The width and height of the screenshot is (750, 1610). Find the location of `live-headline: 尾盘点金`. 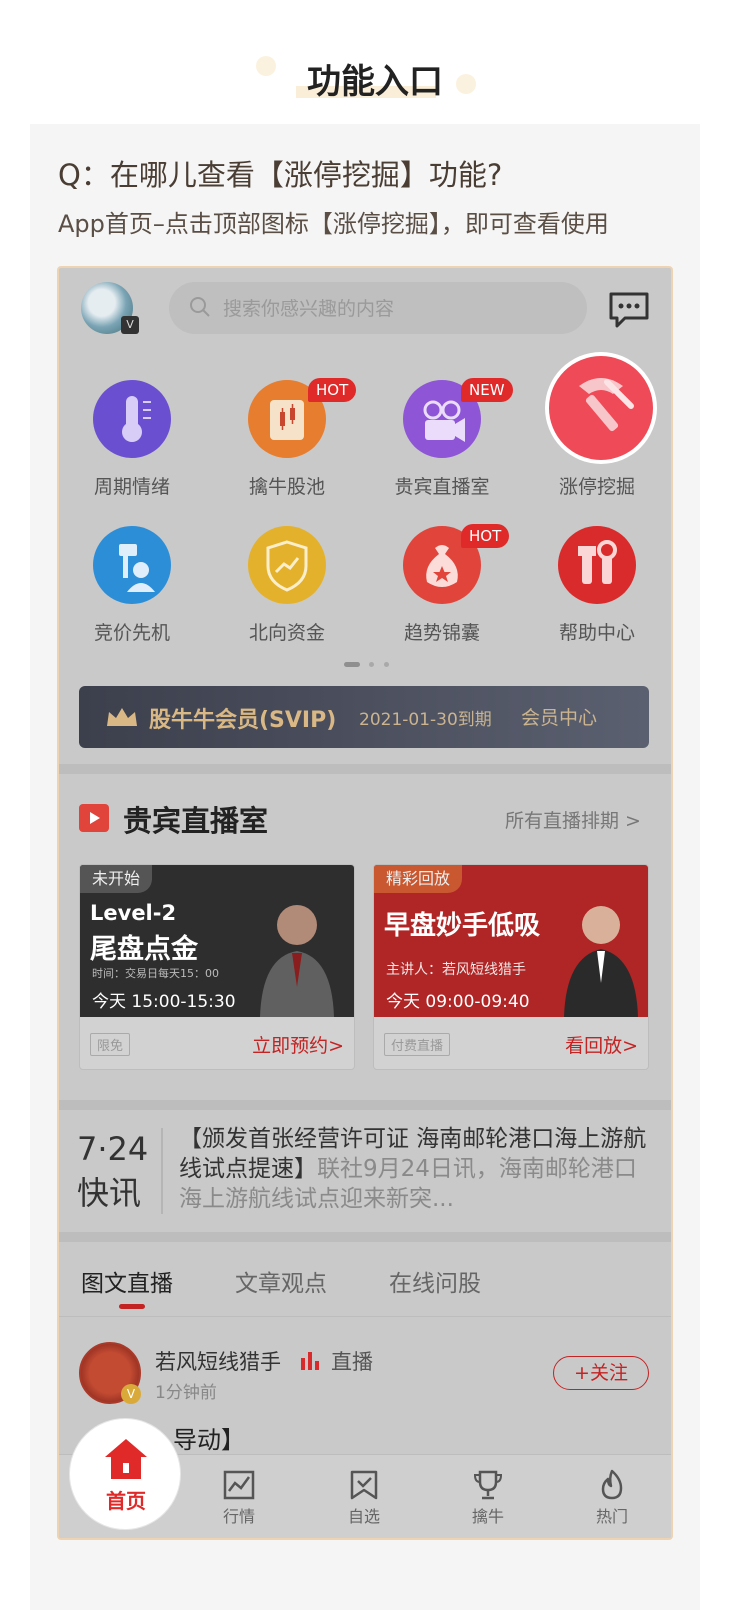

live-headline: 尾盘点金 is located at coordinates (144, 949).